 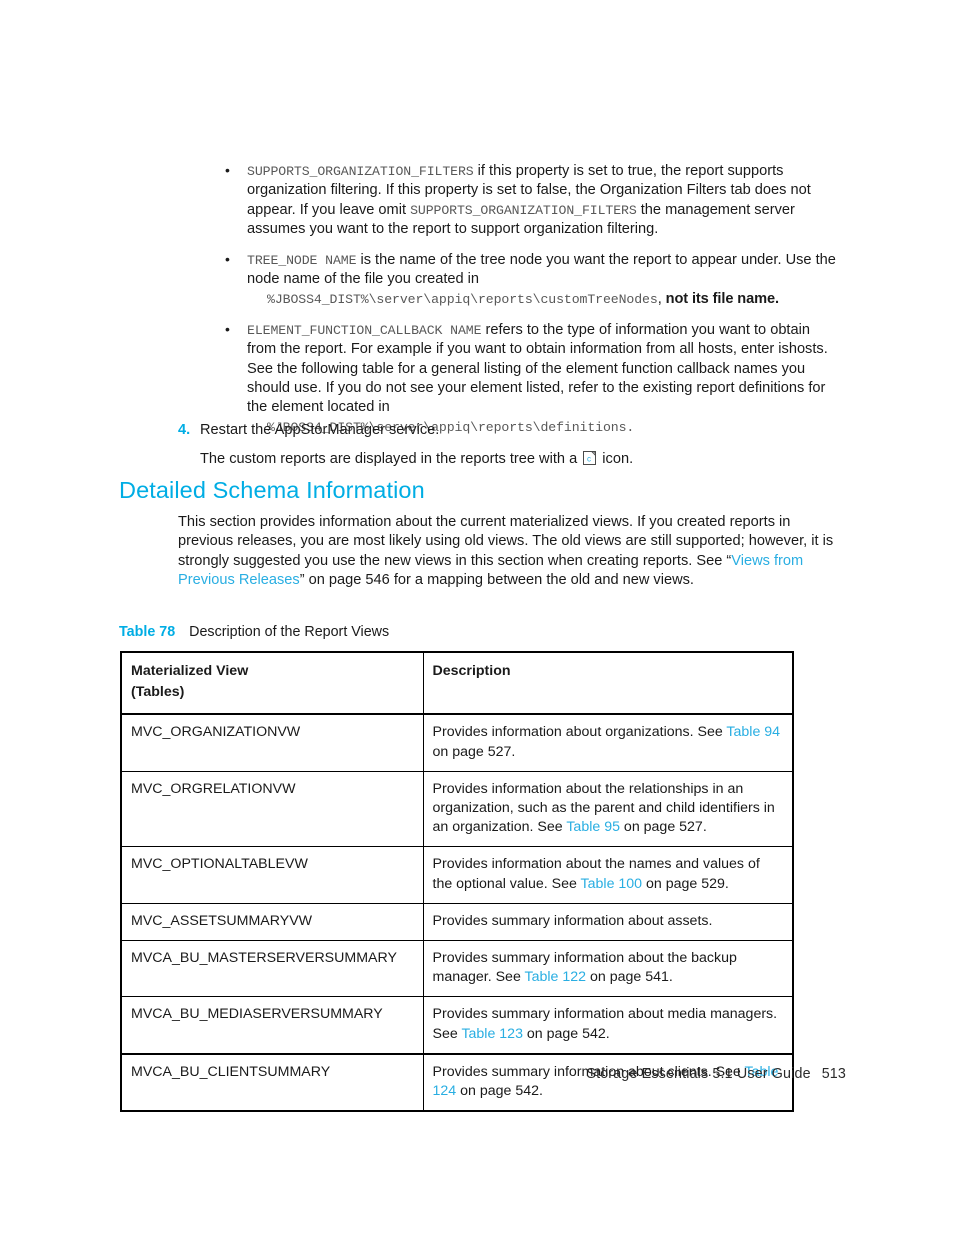 What do you see at coordinates (661, 298) in the screenshot?
I see `code-path-tail-plain: ,` at bounding box center [661, 298].